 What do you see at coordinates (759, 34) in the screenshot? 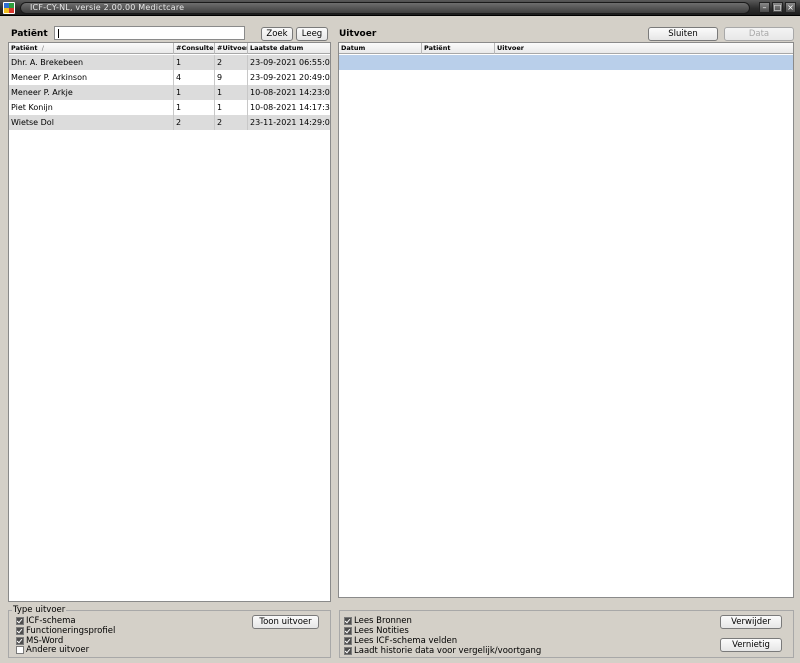
I see `data-button: Data` at bounding box center [759, 34].